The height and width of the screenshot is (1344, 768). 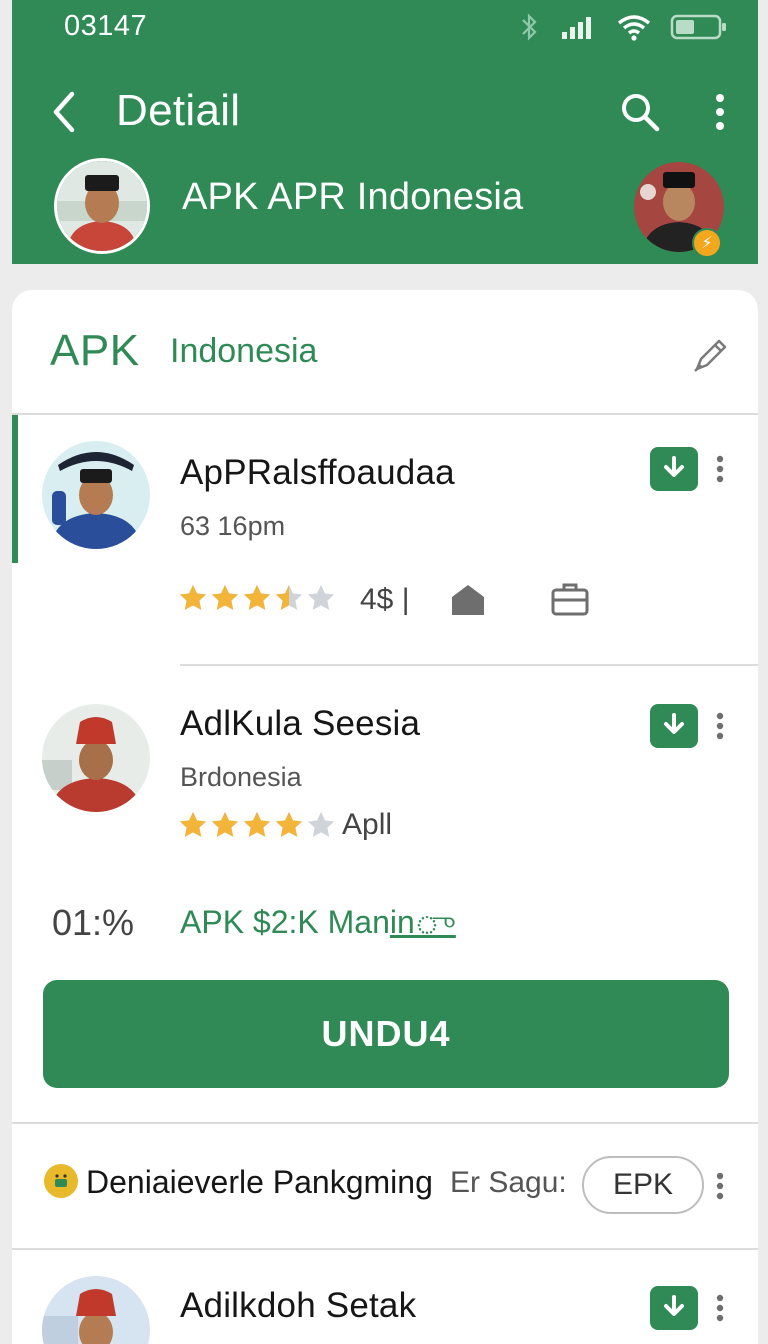 I want to click on list-item: AdlKula Seesia Brdonesia Apll, so click(x=385, y=766).